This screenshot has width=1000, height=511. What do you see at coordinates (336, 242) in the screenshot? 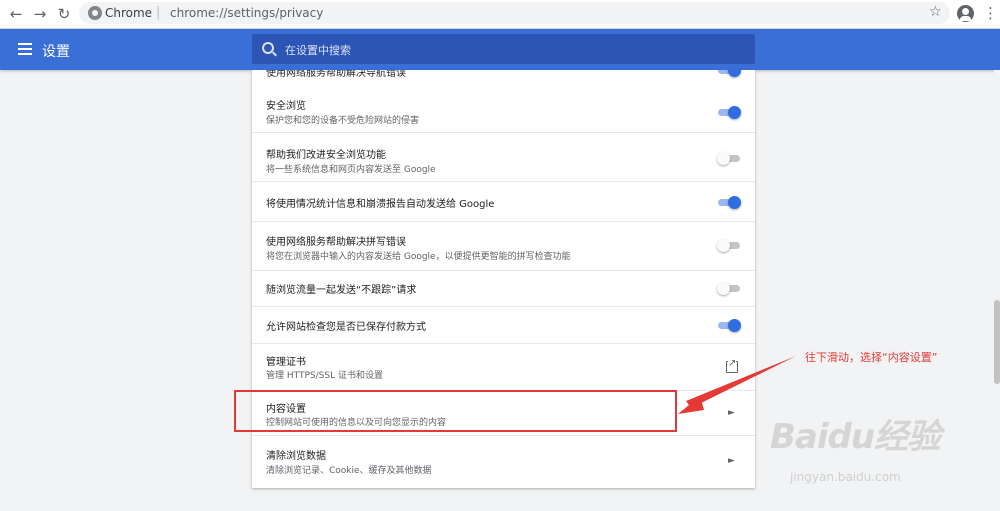
I see `row-title: 使用网络服务帮助解决拼写错误` at bounding box center [336, 242].